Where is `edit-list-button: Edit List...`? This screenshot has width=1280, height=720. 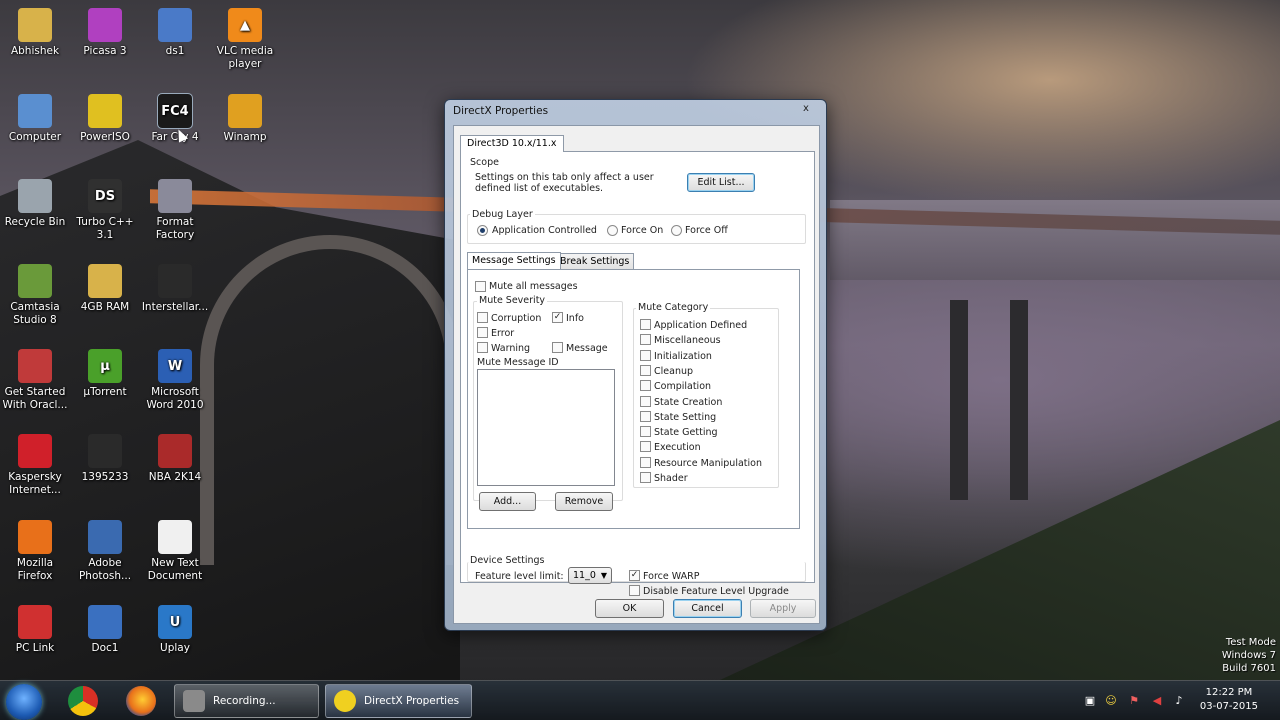 edit-list-button: Edit List... is located at coordinates (721, 182).